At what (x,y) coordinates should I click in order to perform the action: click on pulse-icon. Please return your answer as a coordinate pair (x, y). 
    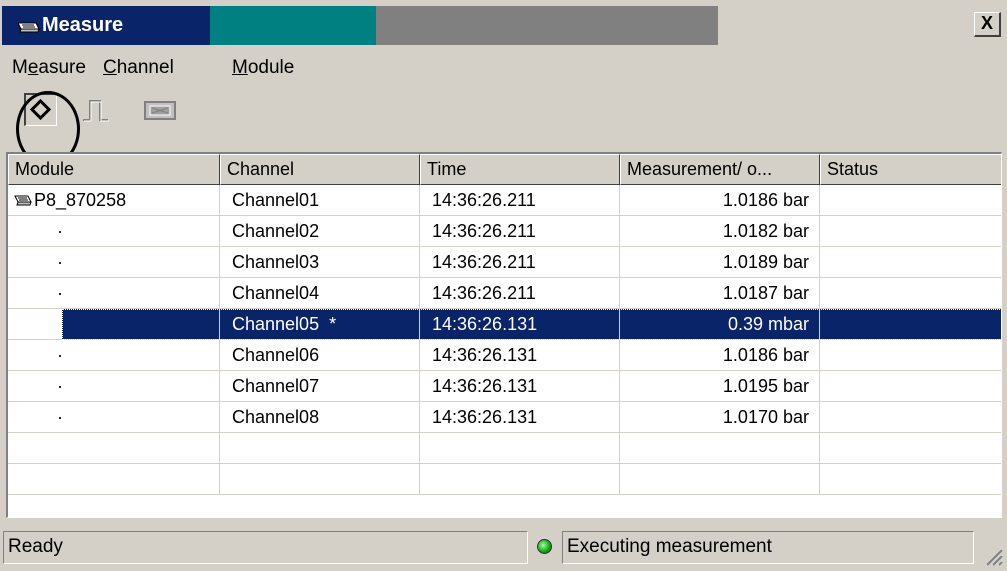
    Looking at the image, I should click on (96, 111).